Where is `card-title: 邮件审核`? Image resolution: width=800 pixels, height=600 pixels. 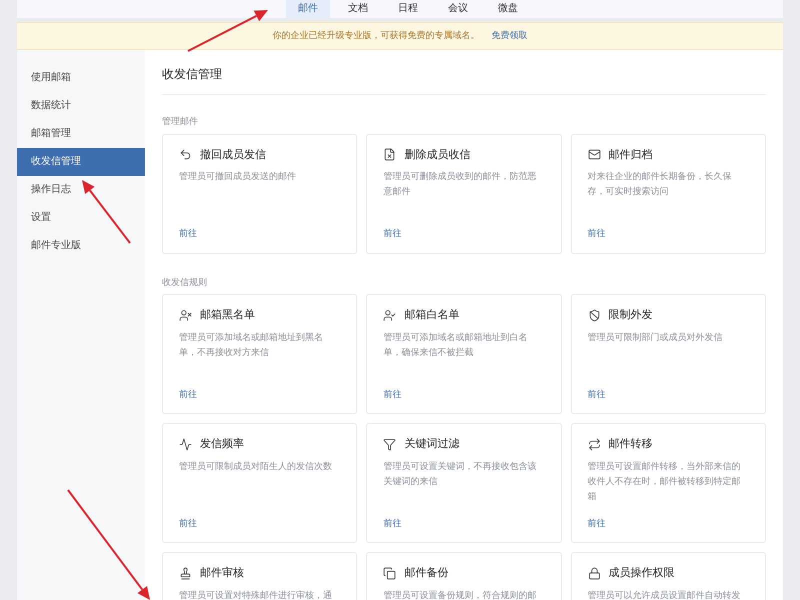 card-title: 邮件审核 is located at coordinates (222, 573).